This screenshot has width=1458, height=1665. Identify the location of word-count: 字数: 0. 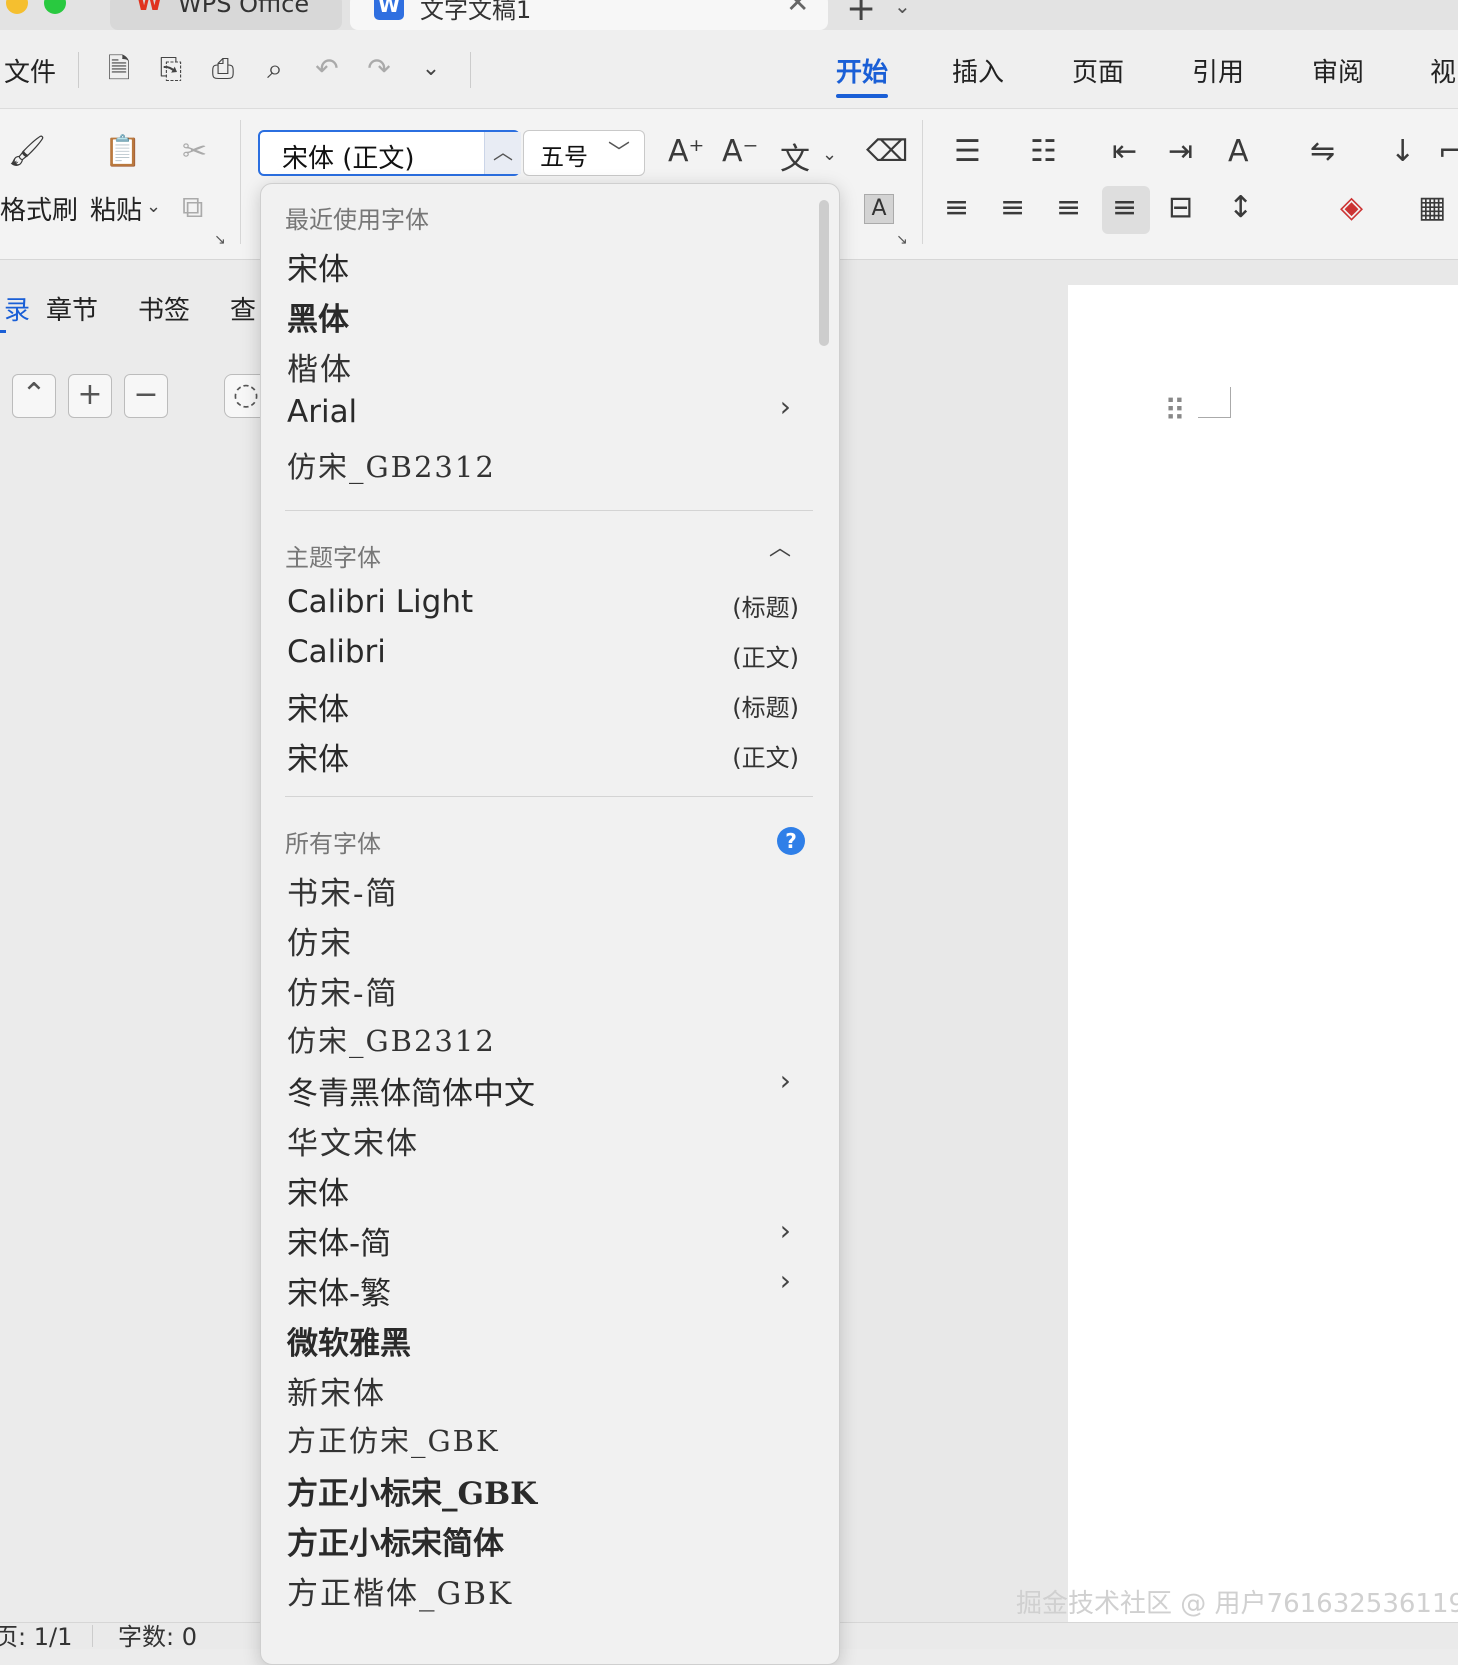
(157, 1634).